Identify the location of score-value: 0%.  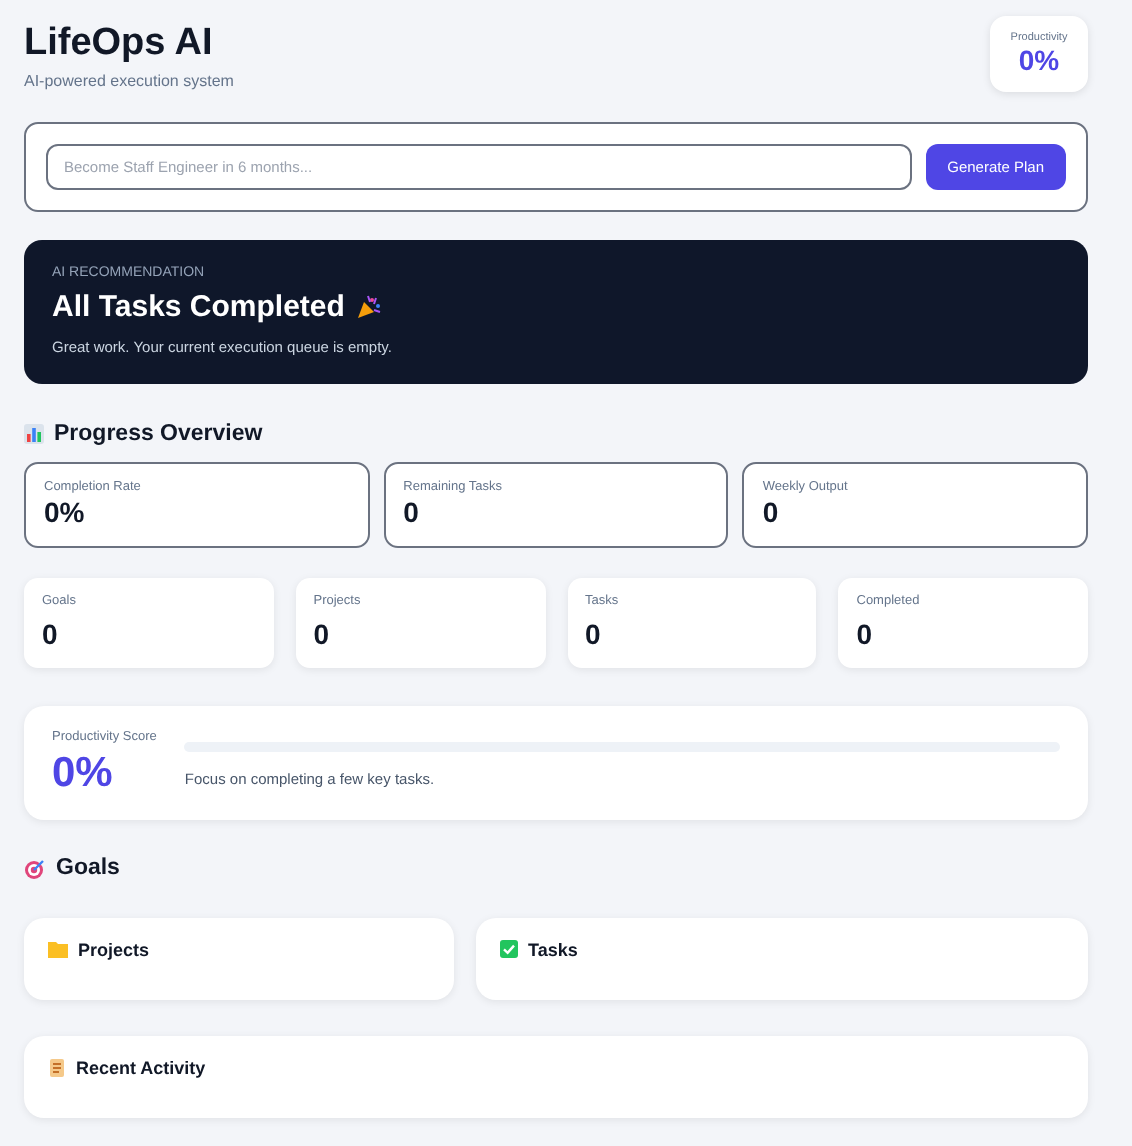
(83, 774).